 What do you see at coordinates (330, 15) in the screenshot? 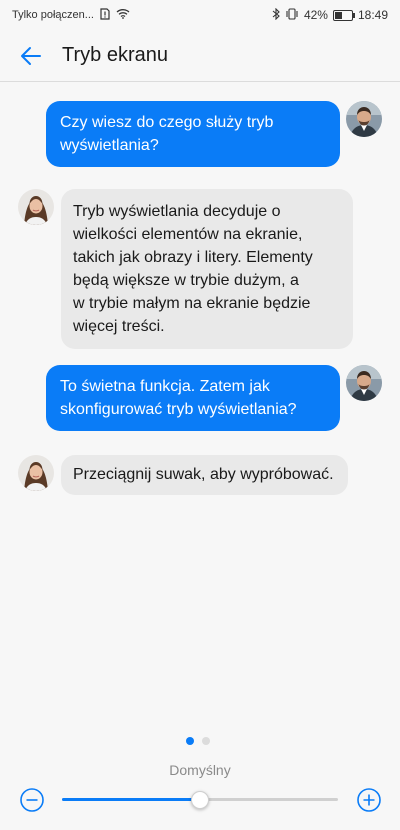
I see `status-right: 42% 18:49` at bounding box center [330, 15].